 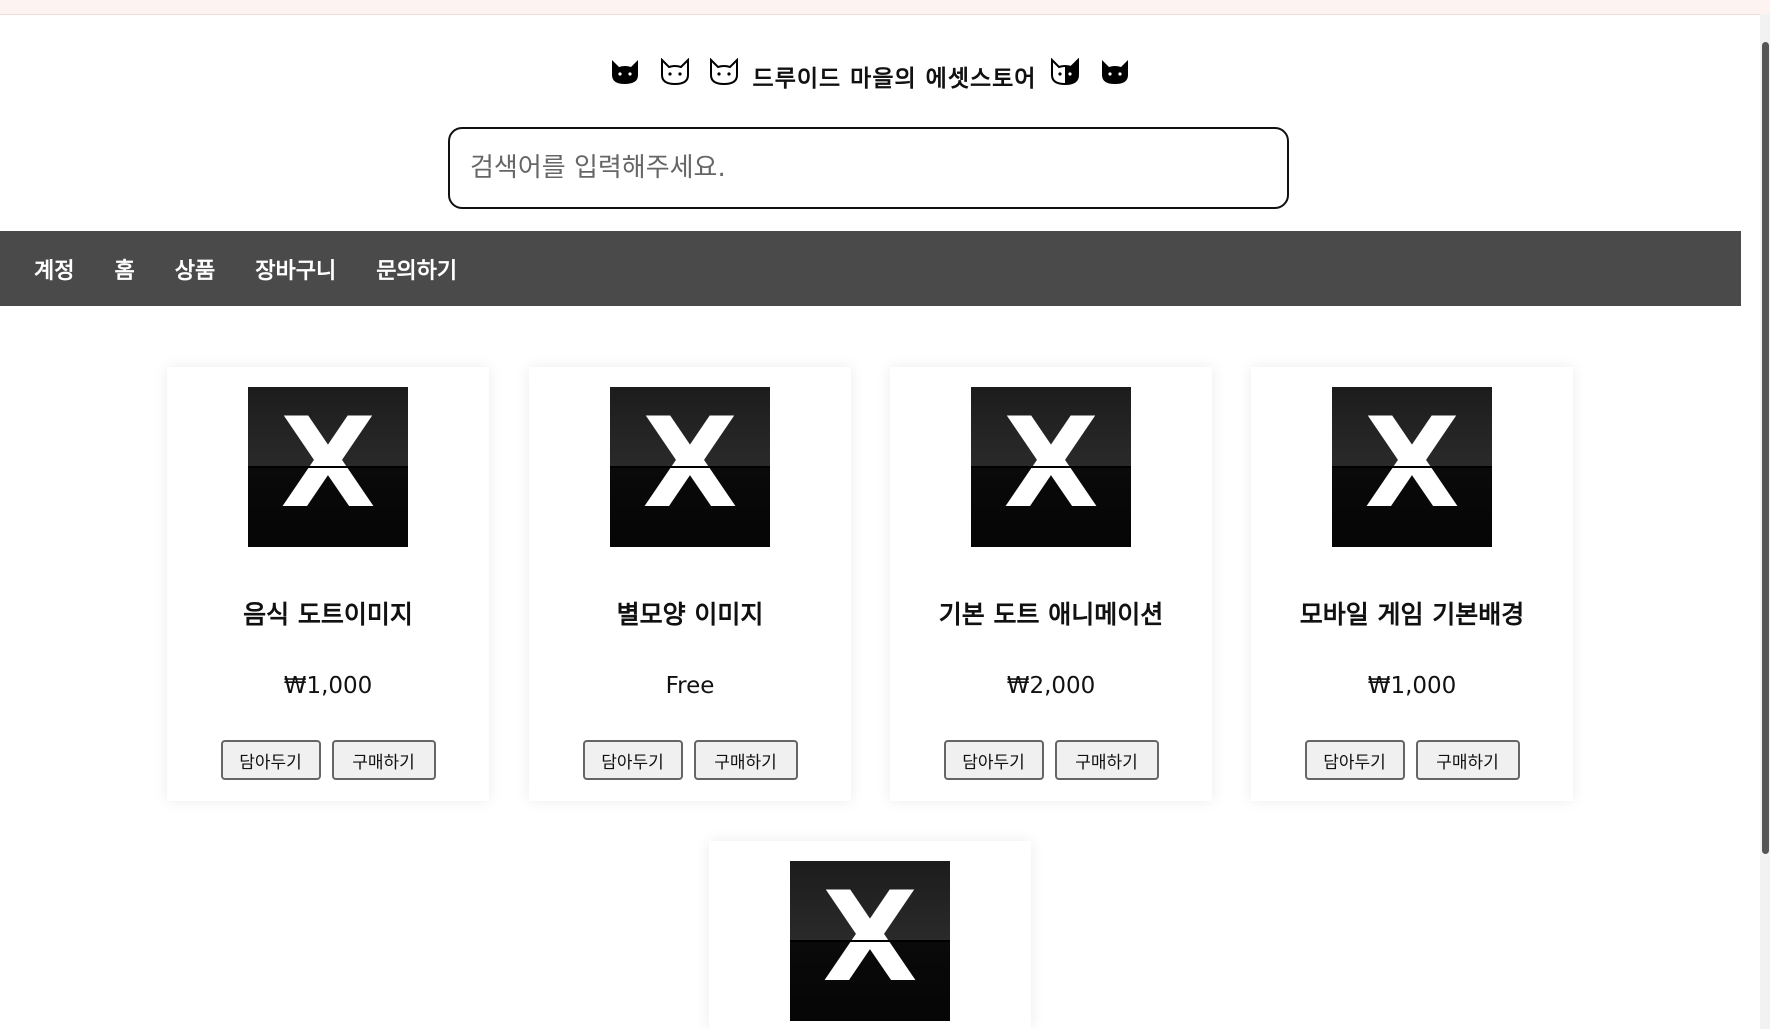 I want to click on product-card: X 음식 도트이미지 ₩1,000 담아두기 구매하기, so click(x=328, y=584).